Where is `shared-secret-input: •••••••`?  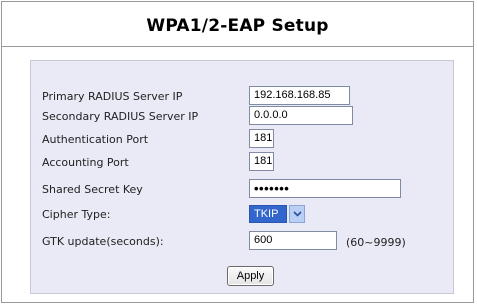 shared-secret-input: ••••••• is located at coordinates (325, 188).